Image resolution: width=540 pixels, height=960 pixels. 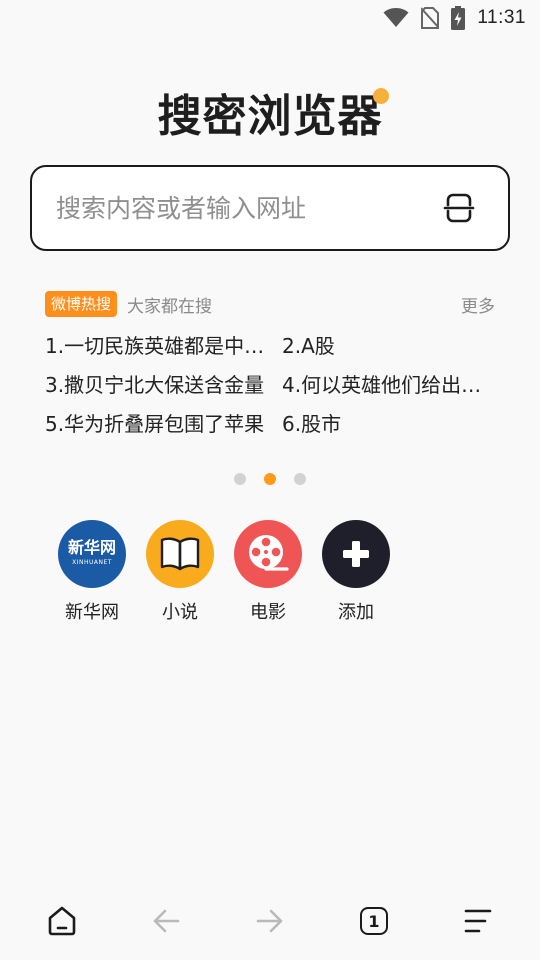 I want to click on hot-search-item: 4.何以英雄他们给出答案, so click(x=388, y=385).